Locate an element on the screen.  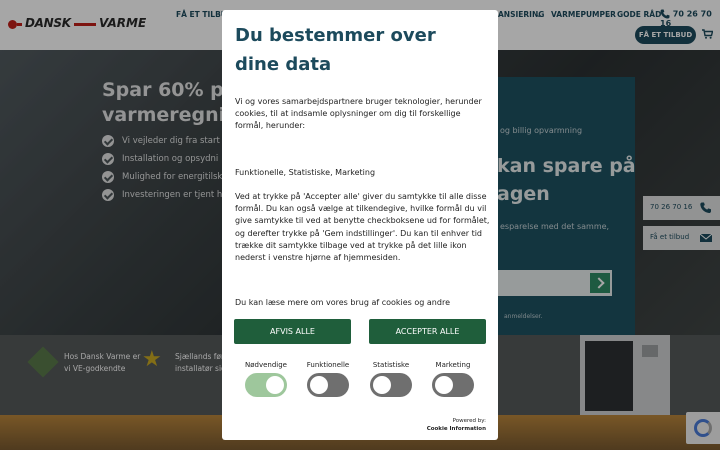
cookie-purposes-text: Funktionelle, Statistiske, Marketing is located at coordinates (305, 172).